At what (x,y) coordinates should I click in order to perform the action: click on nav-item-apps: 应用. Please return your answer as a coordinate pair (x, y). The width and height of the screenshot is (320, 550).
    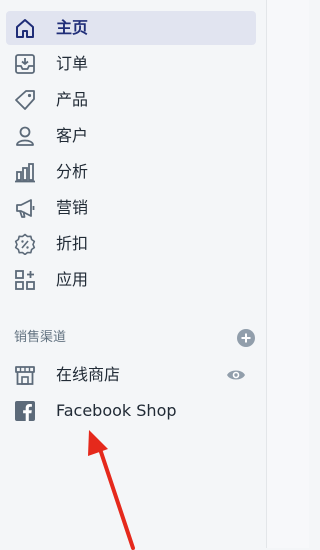
    Looking at the image, I should click on (131, 280).